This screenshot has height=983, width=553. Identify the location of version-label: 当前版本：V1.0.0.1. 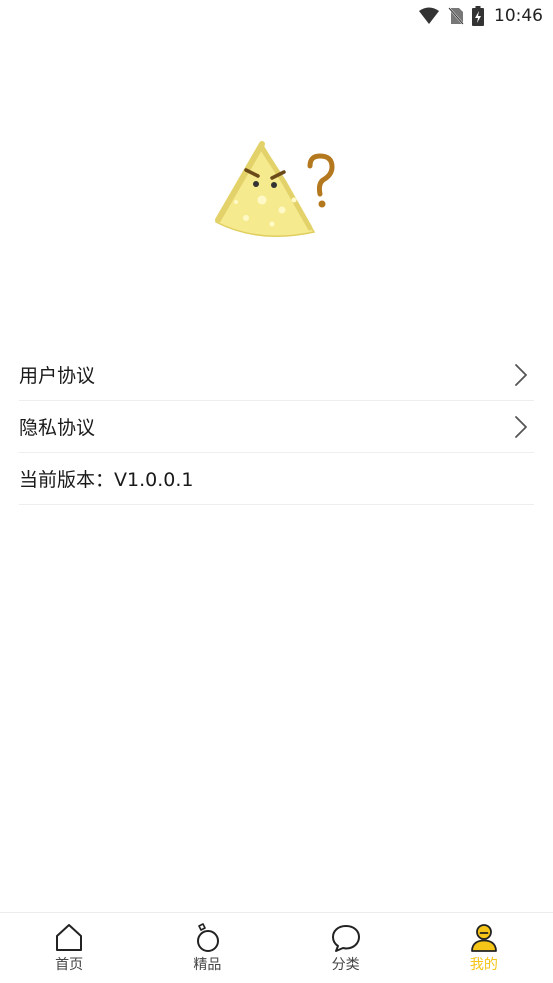
(106, 480).